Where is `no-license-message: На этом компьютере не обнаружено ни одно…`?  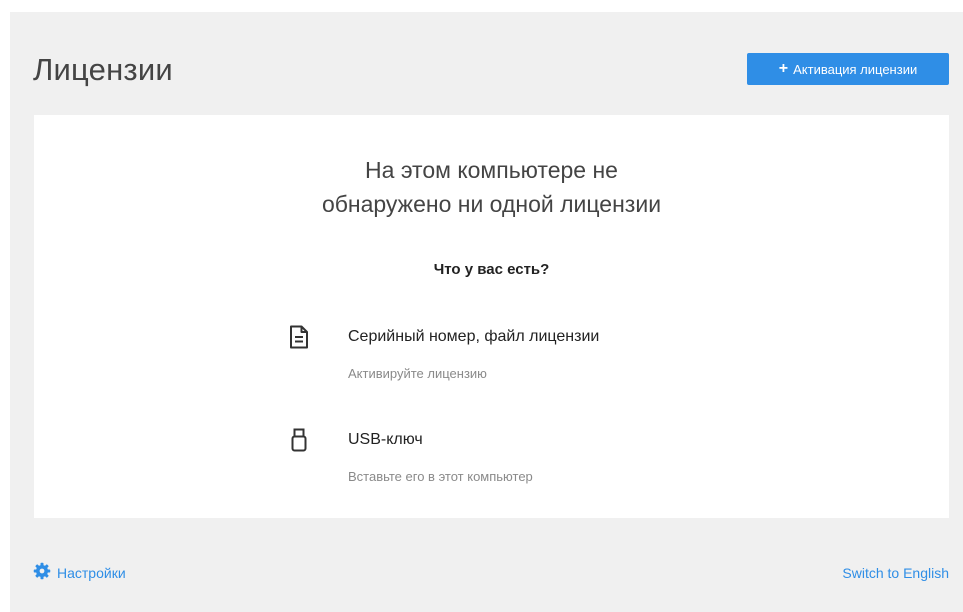
no-license-message: На этом компьютере не обнаружено ни одно… is located at coordinates (491, 187).